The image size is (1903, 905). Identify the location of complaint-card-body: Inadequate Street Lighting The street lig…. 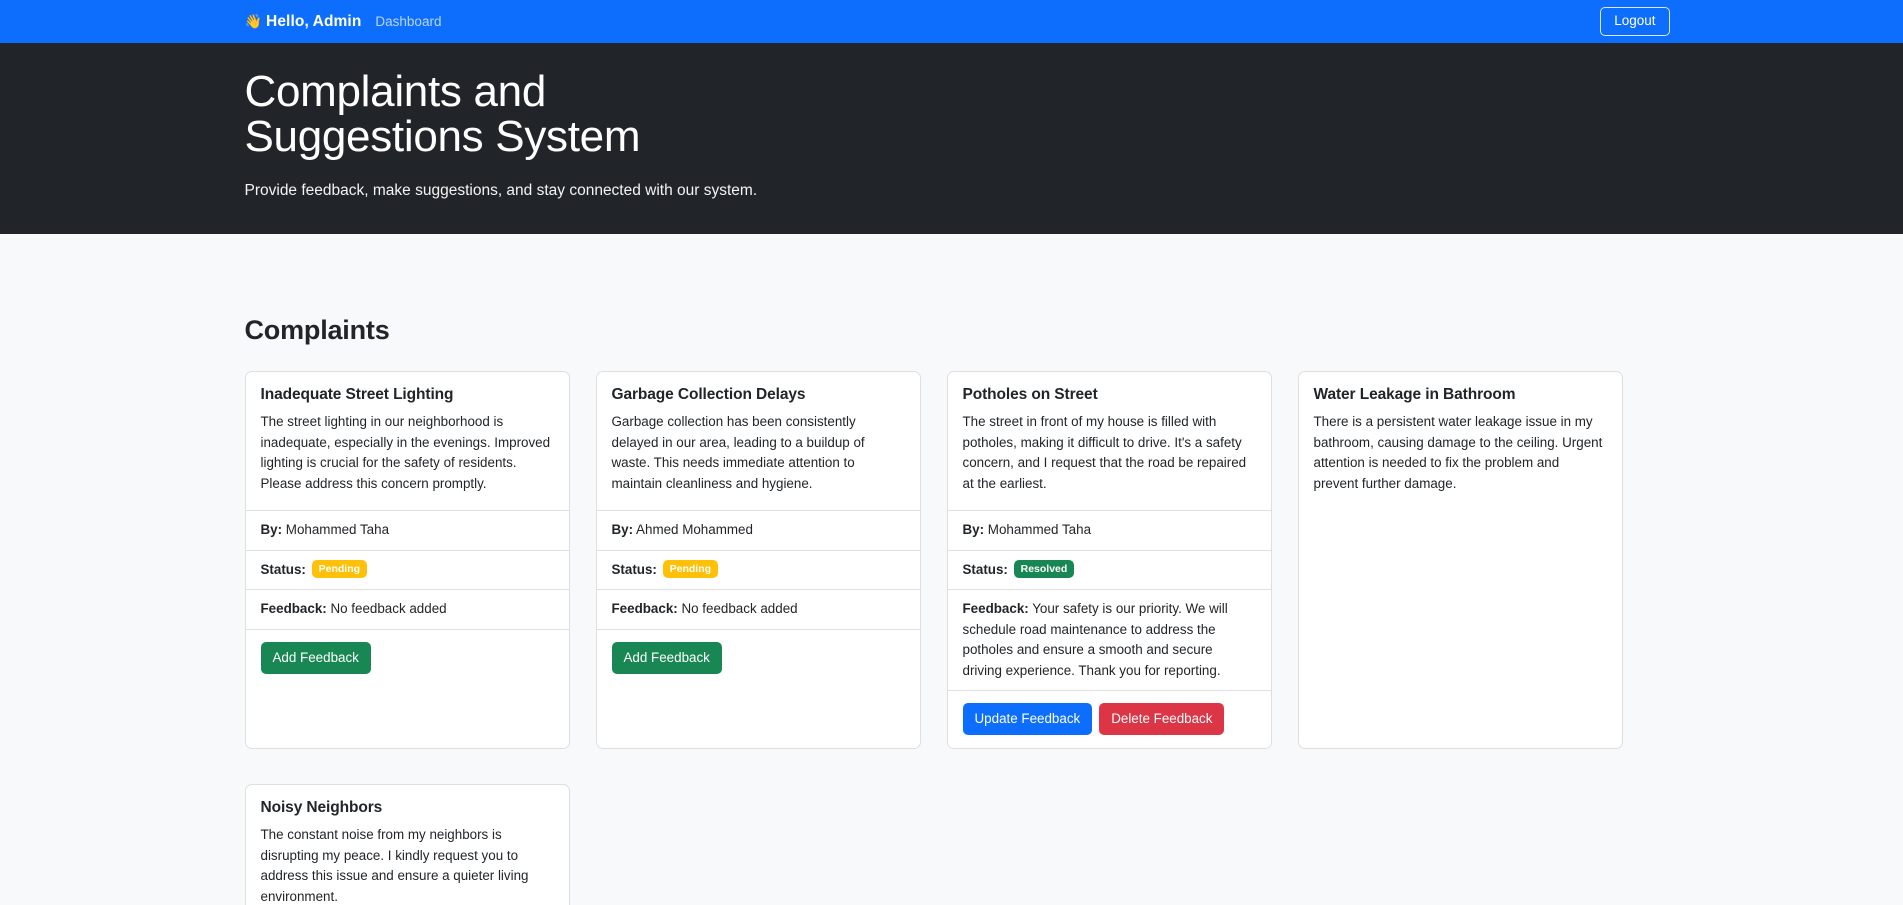
(407, 441).